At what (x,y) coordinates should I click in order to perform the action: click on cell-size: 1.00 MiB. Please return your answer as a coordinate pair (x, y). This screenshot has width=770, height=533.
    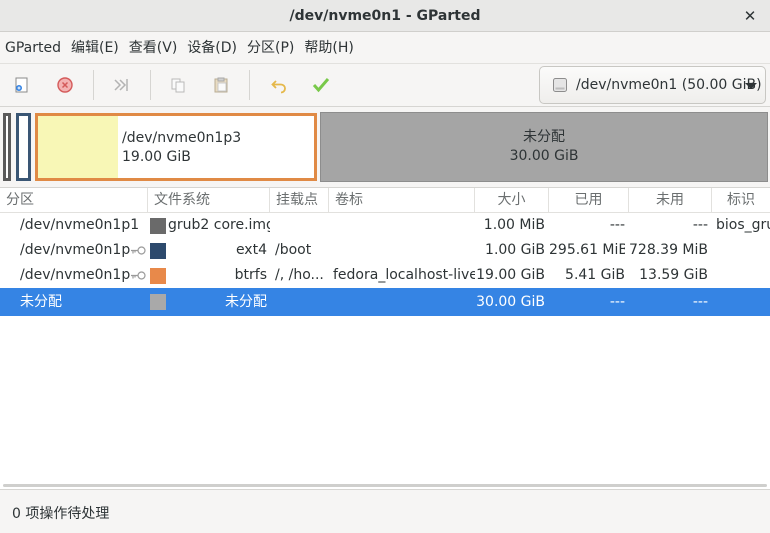
    Looking at the image, I should click on (514, 225).